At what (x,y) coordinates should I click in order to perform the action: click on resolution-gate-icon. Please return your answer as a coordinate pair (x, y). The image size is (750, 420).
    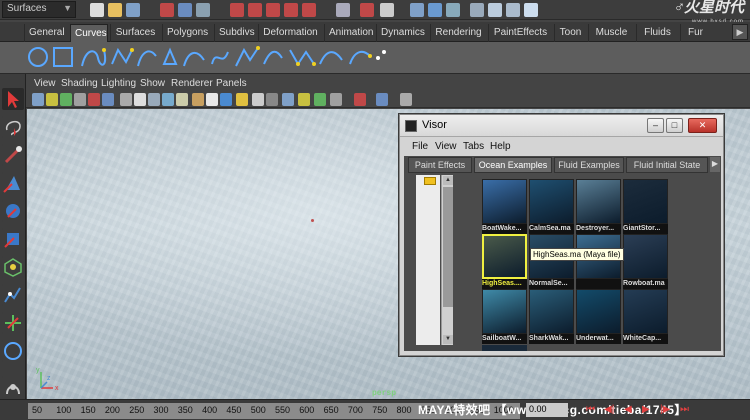
    Looking at the image, I should click on (140, 99).